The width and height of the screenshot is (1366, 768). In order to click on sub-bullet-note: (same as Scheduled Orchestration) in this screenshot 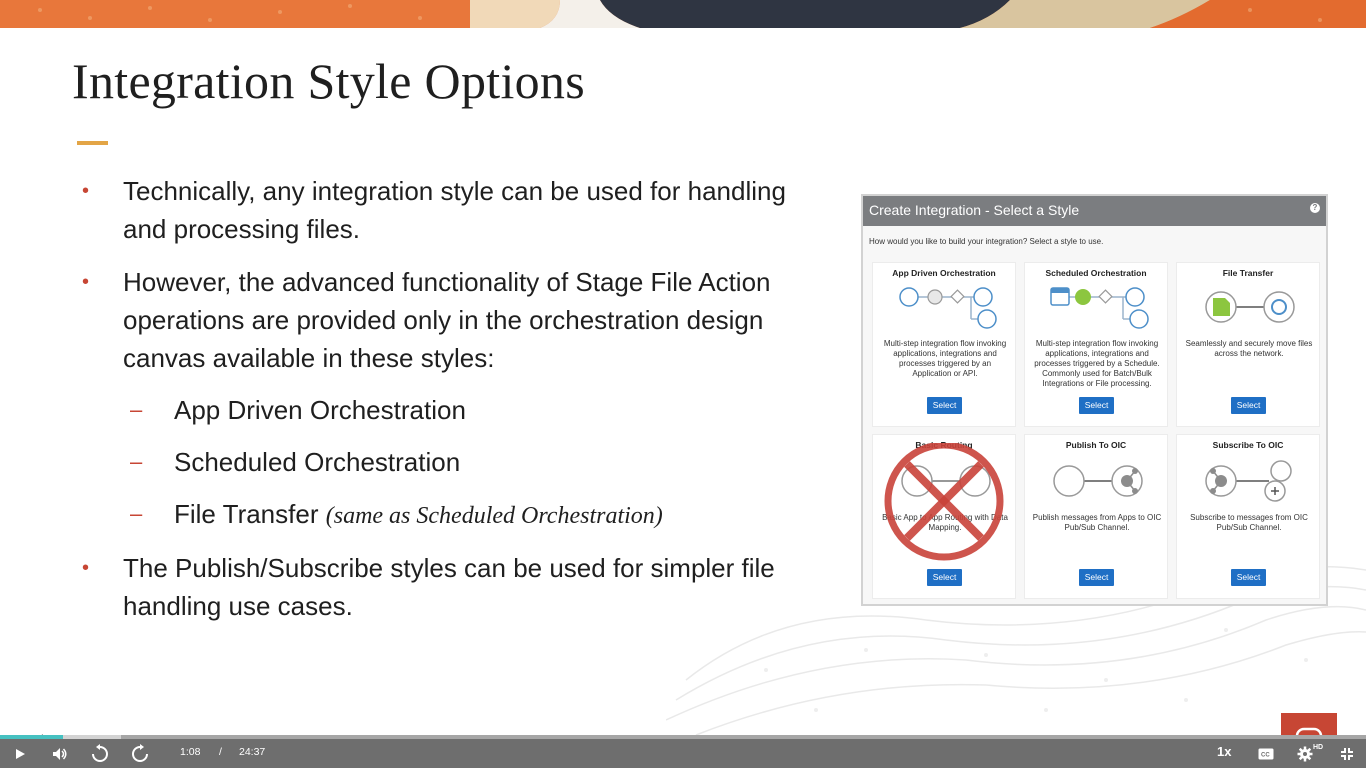, I will do `click(494, 516)`.